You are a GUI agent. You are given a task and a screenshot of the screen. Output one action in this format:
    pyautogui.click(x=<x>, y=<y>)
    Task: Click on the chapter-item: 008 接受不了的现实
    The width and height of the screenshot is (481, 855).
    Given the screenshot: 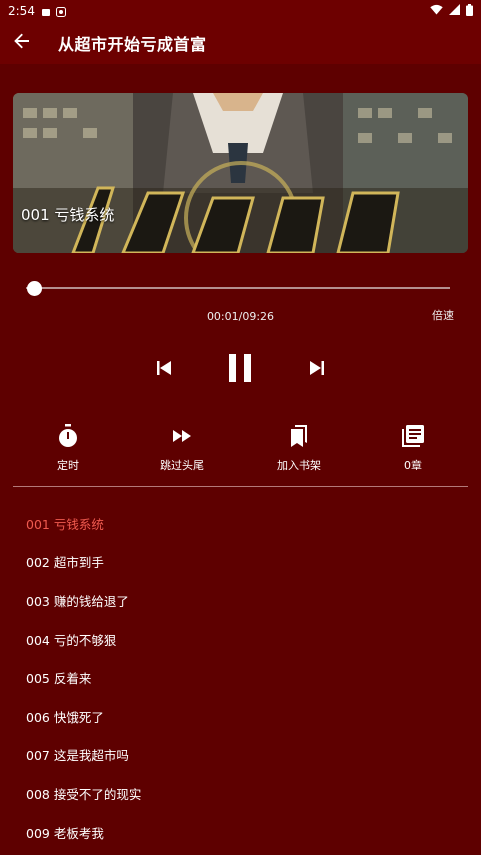 What is the action you would take?
    pyautogui.click(x=240, y=793)
    